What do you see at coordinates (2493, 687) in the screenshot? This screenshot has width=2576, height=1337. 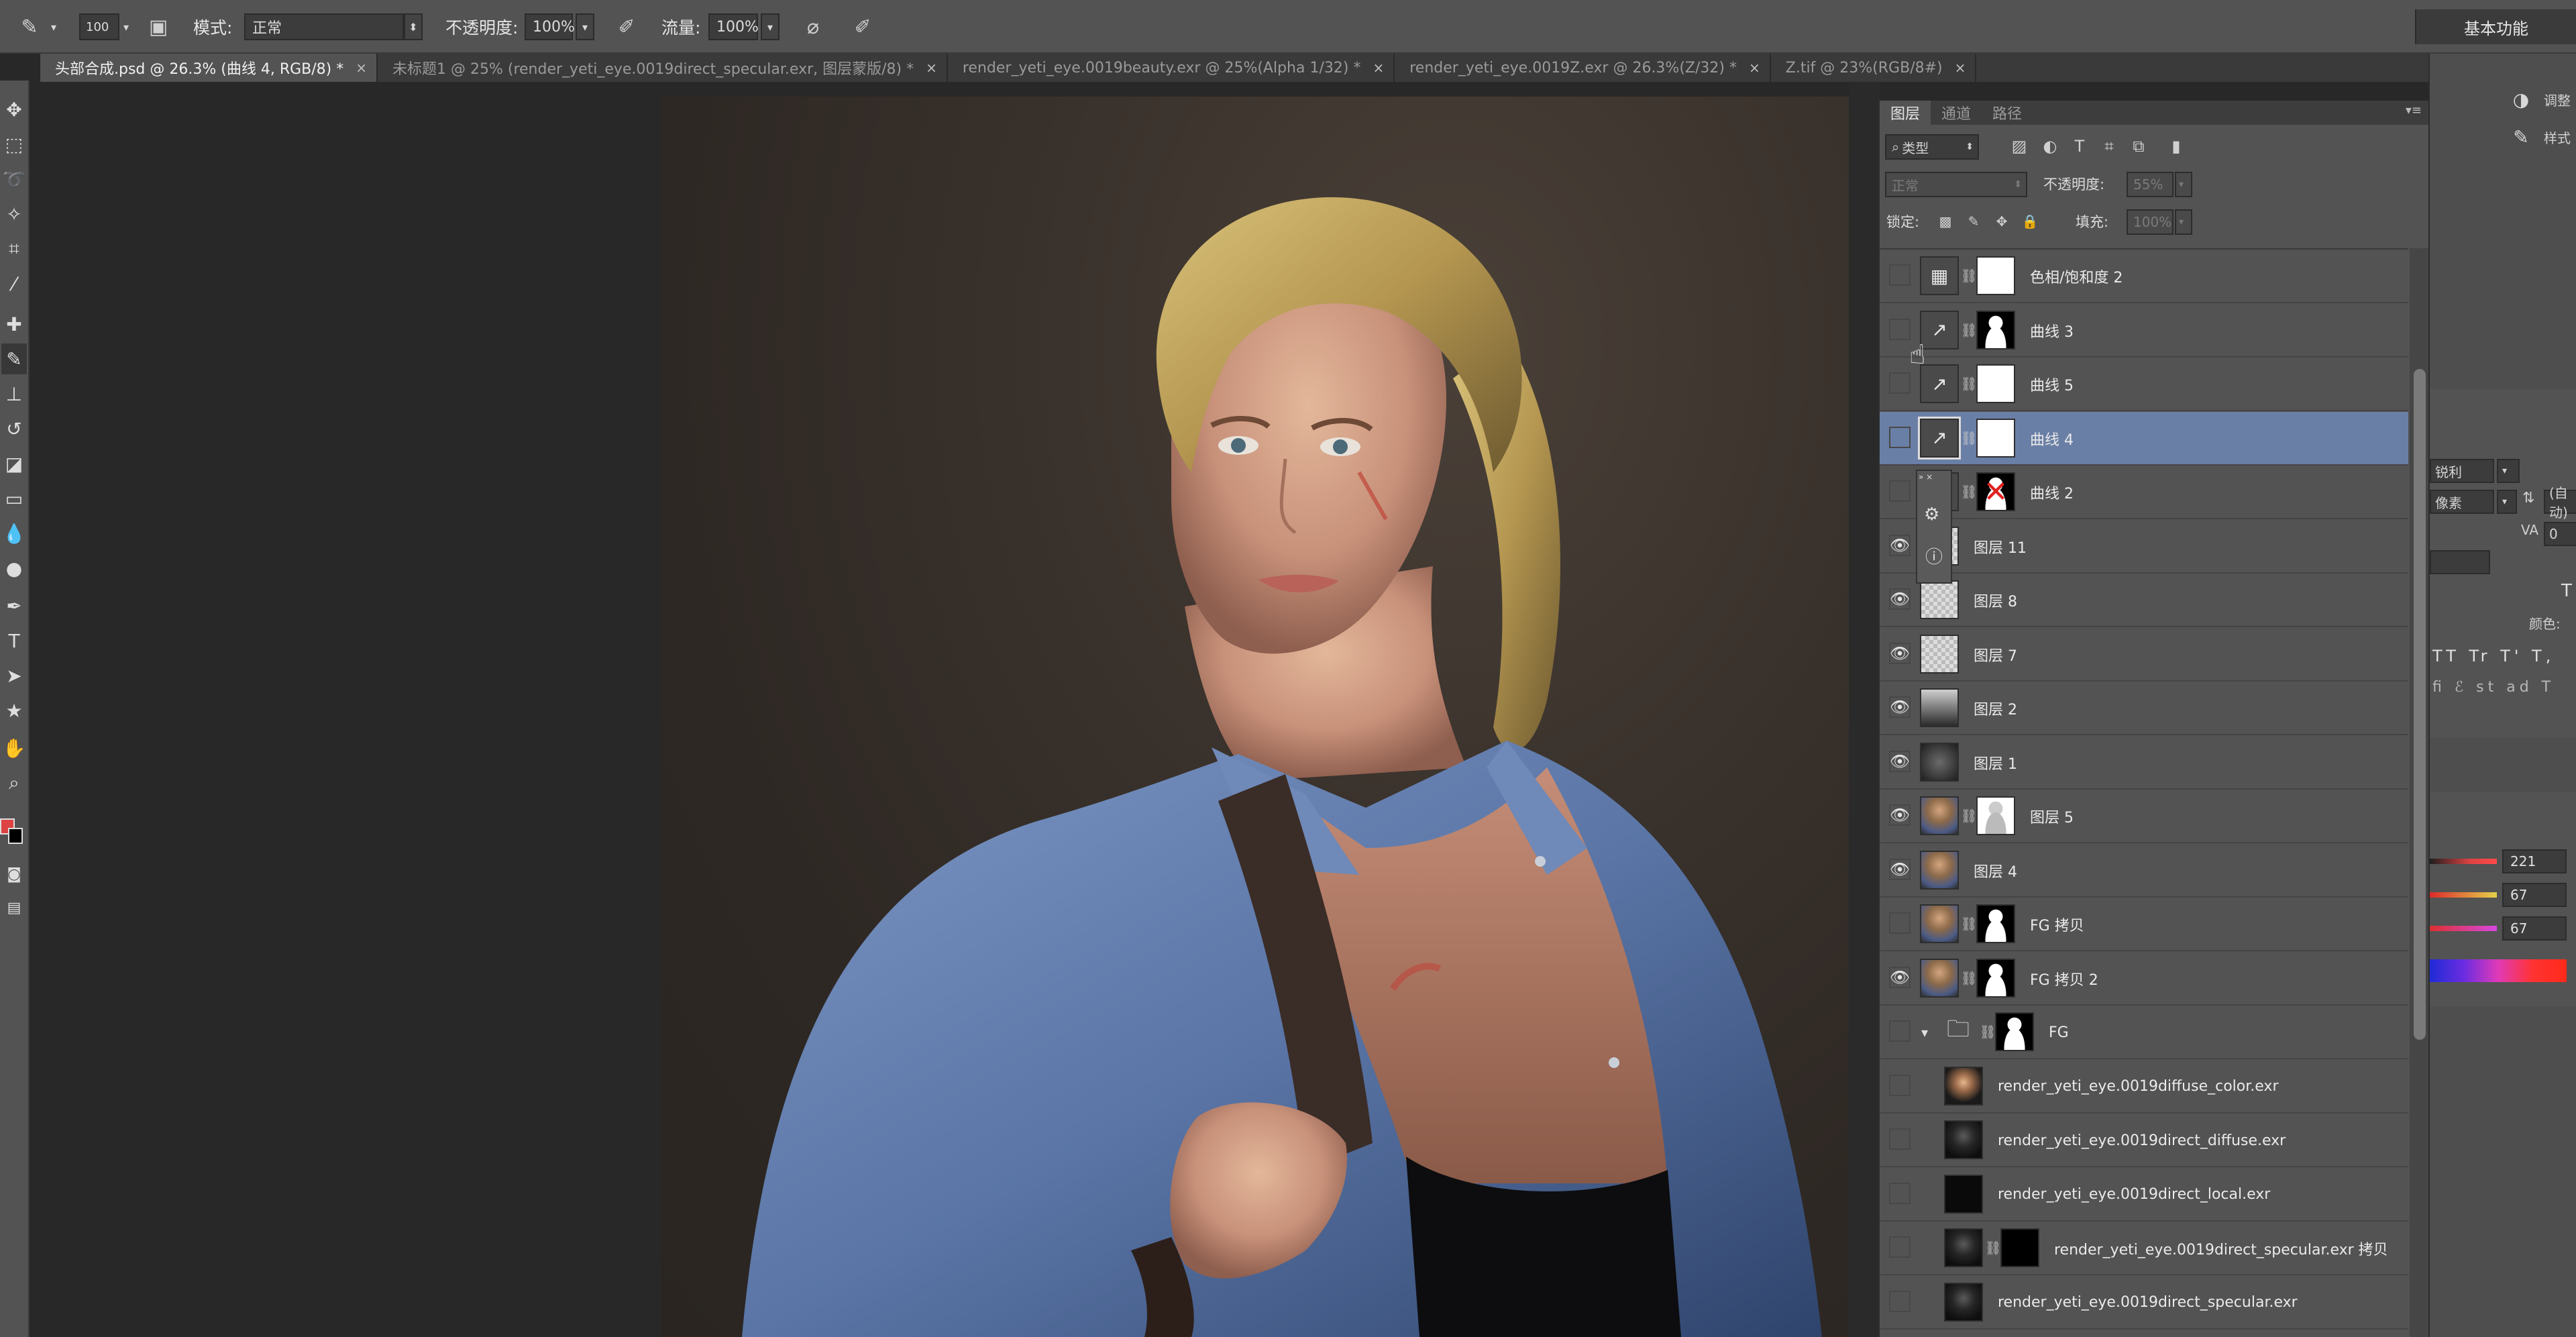 I see `opentype-buttons: ﬁ ℰ st ad T` at bounding box center [2493, 687].